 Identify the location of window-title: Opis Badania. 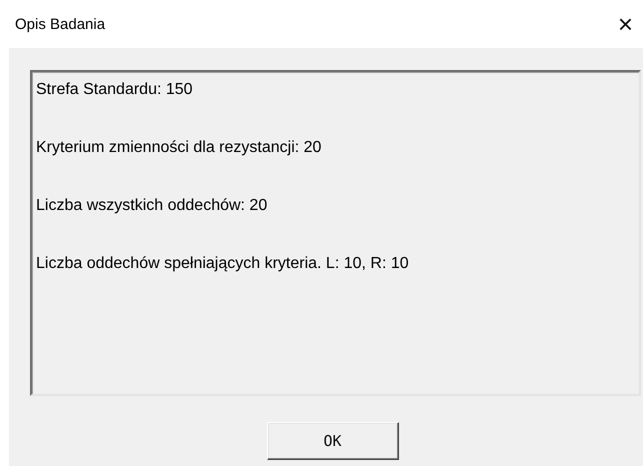
(60, 24).